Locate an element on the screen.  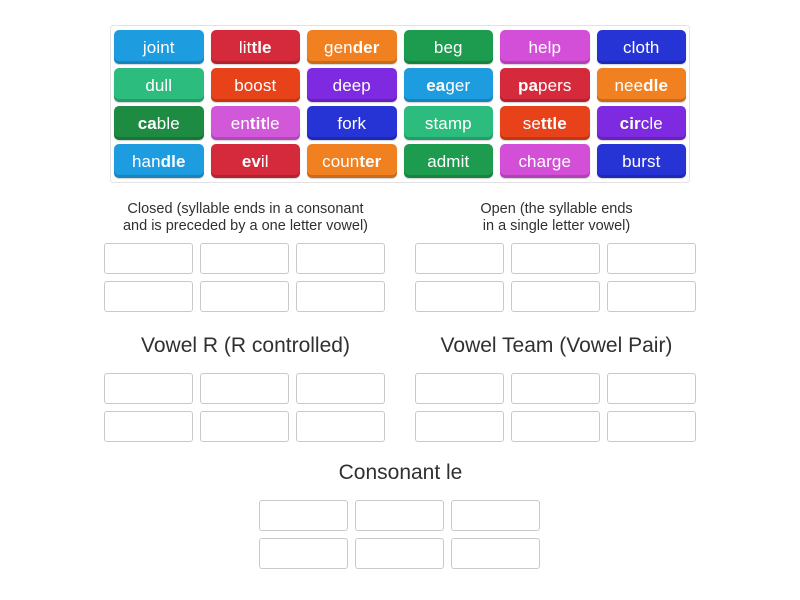
category-vowel-r-dropzones is located at coordinates (245, 407).